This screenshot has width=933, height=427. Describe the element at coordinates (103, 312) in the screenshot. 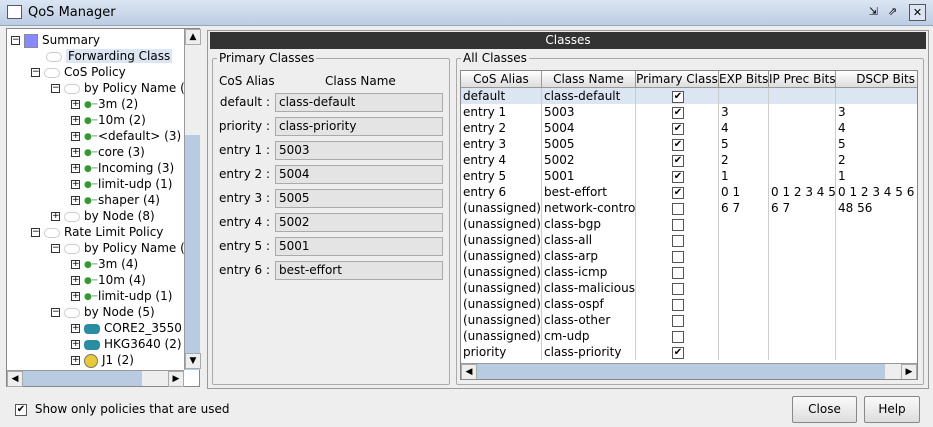

I see `tree-node: − by Node (5)` at that location.